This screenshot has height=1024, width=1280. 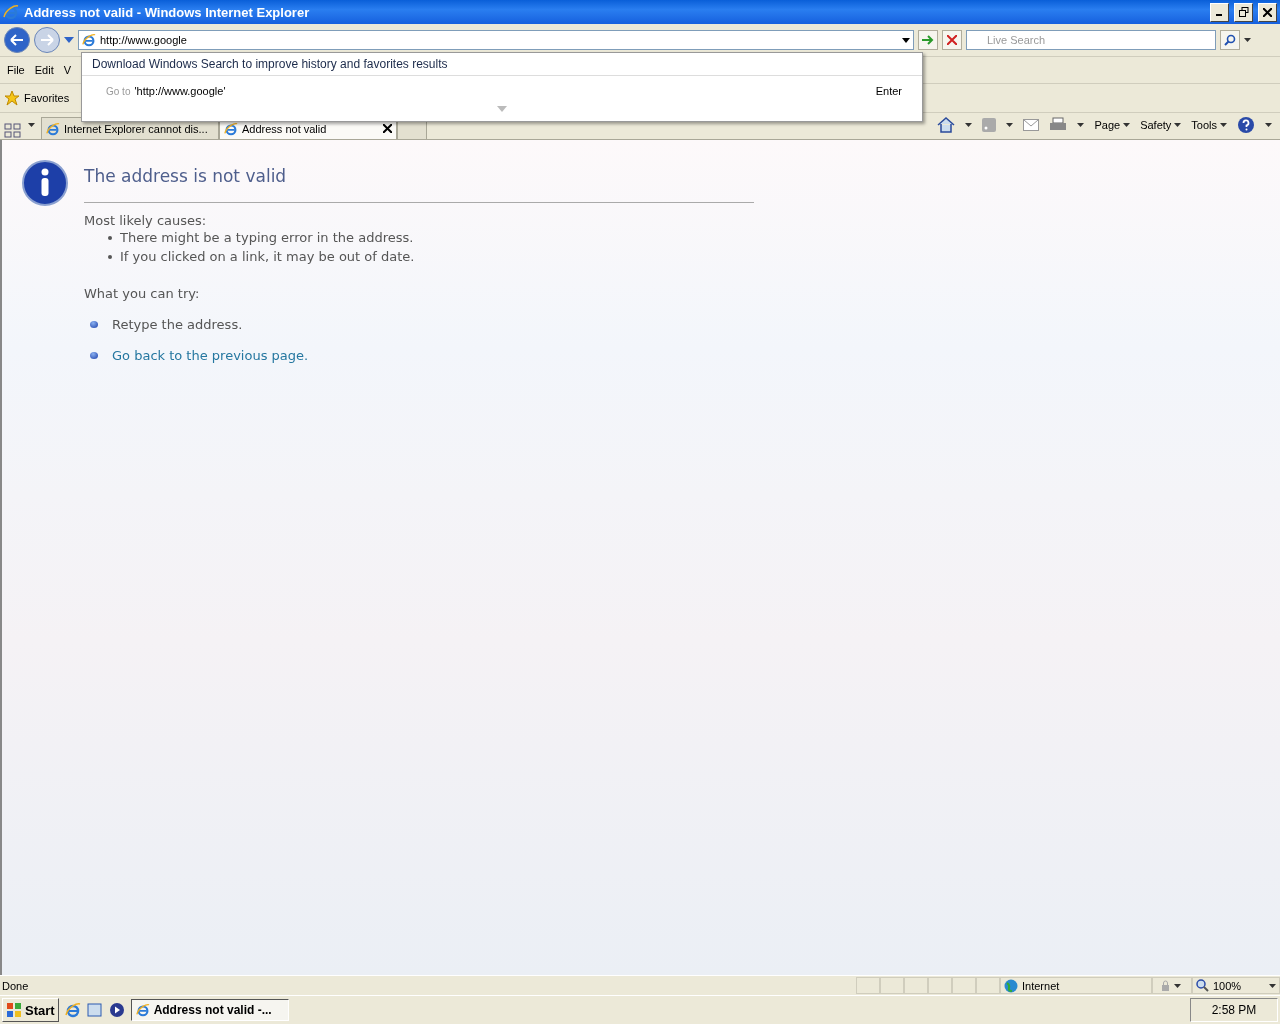 I want to click on close-icon, so click(x=1267, y=12).